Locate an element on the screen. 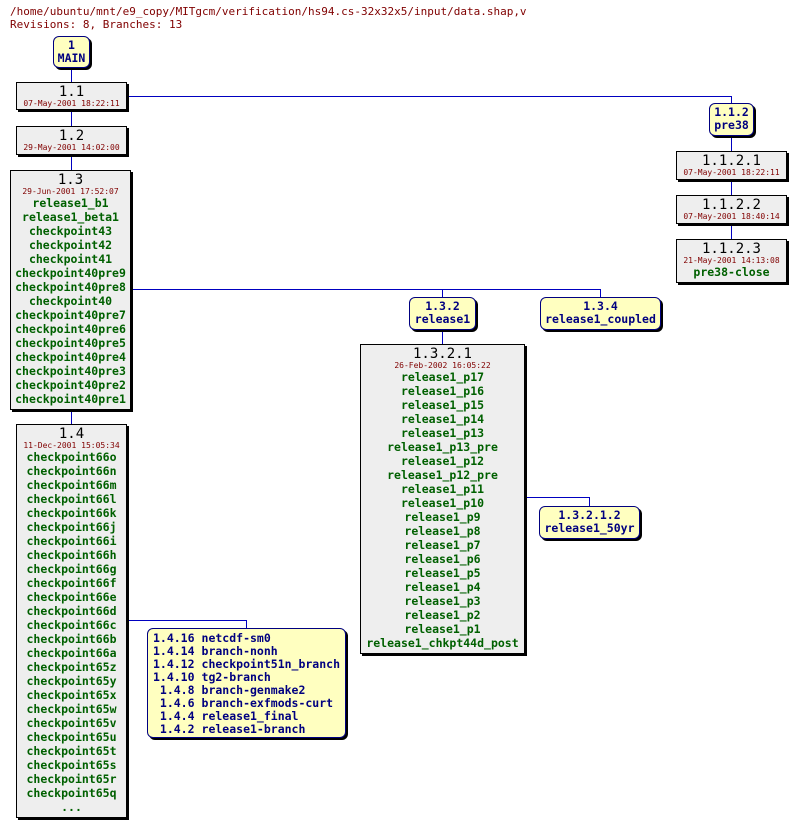  revision-date: 21-May-2001 14:13:08 is located at coordinates (731, 260).